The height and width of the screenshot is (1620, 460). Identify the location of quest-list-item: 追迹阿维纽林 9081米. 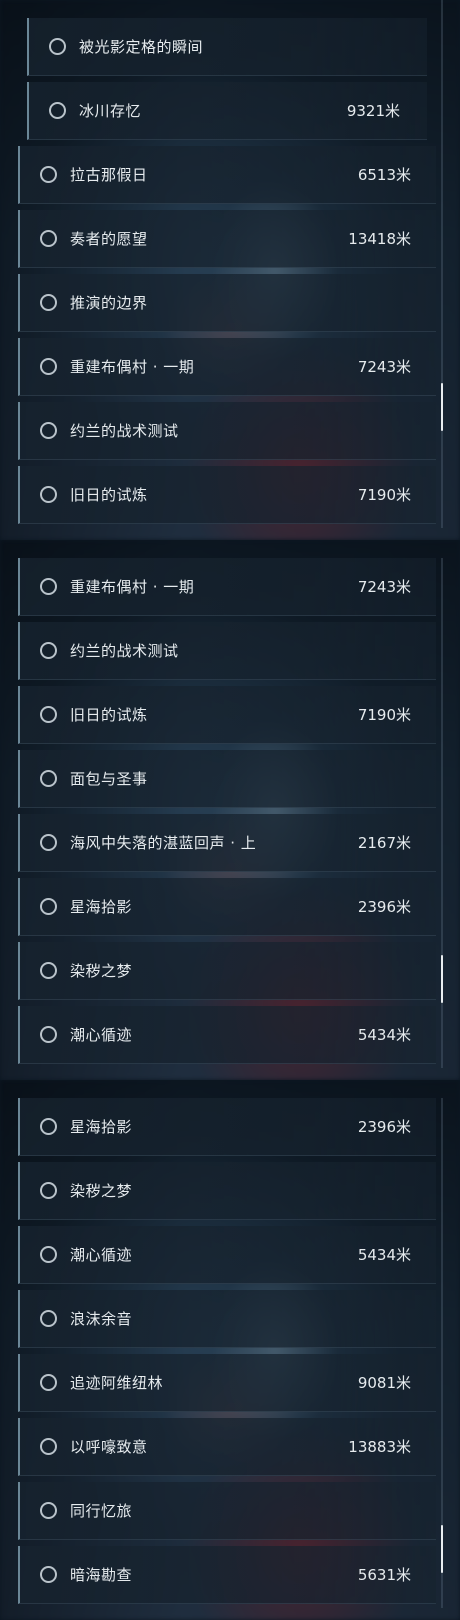
(227, 1383).